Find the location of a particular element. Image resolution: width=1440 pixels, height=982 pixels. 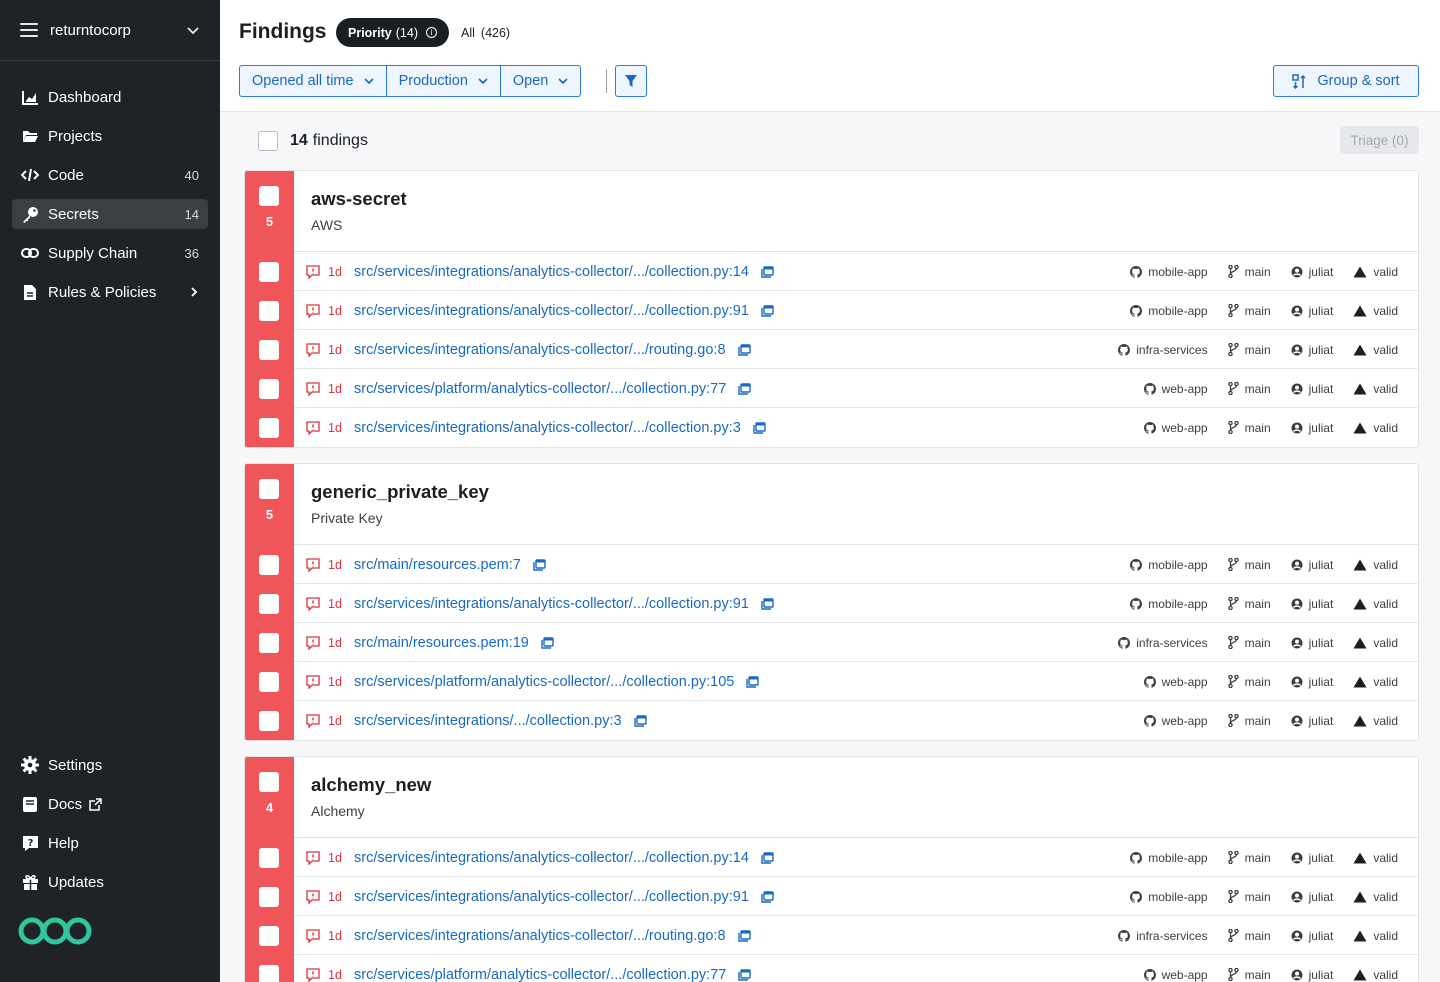

filter-opened-dropdown: Opened all time is located at coordinates (313, 81).